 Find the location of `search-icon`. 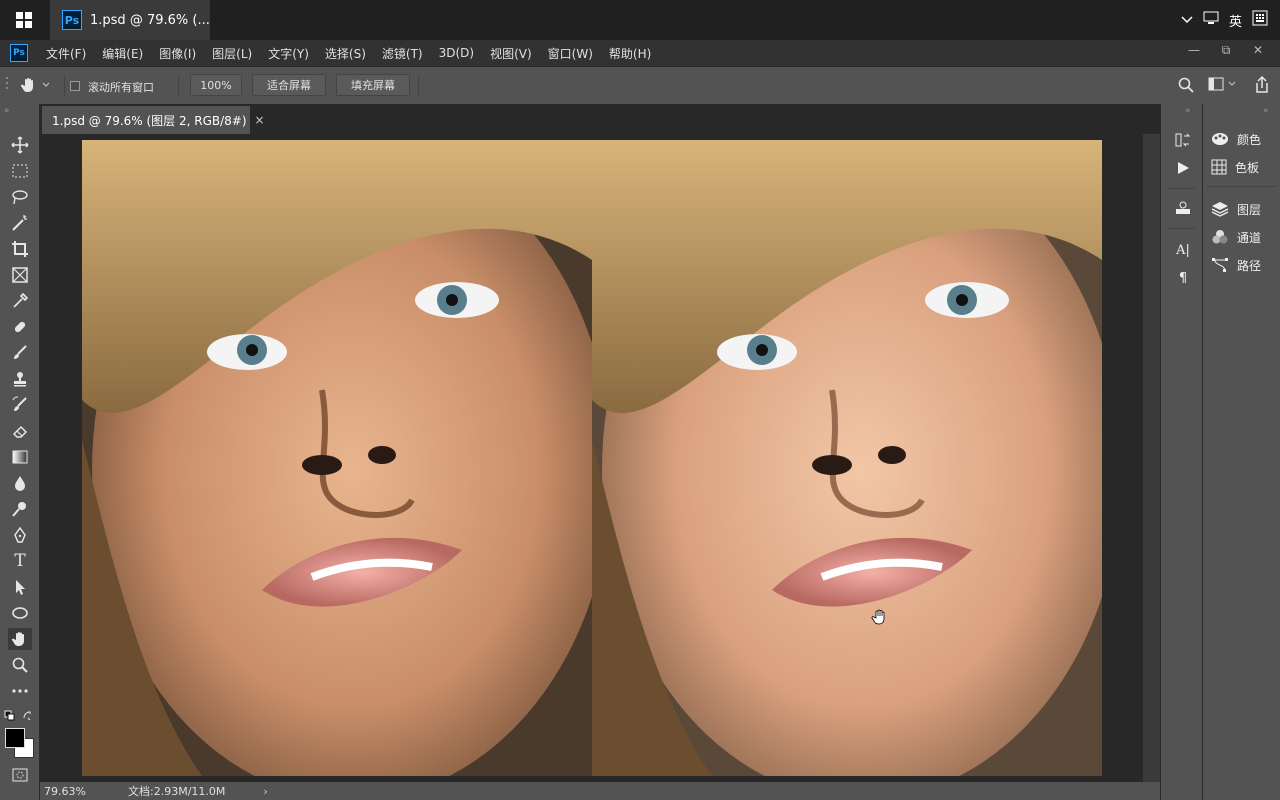

search-icon is located at coordinates (1186, 86).